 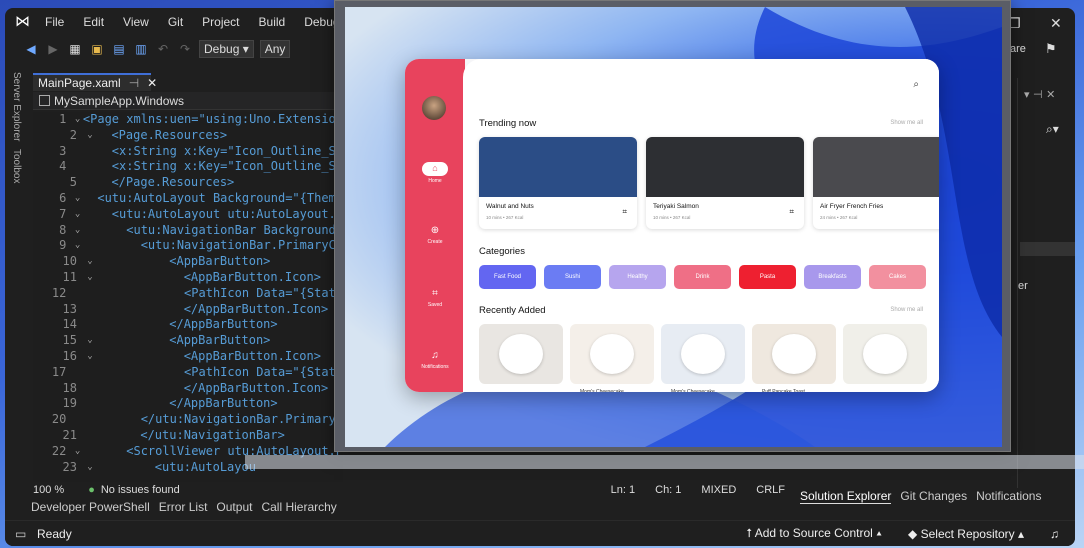 I want to click on category-chip: Pasta, so click(x=767, y=277).